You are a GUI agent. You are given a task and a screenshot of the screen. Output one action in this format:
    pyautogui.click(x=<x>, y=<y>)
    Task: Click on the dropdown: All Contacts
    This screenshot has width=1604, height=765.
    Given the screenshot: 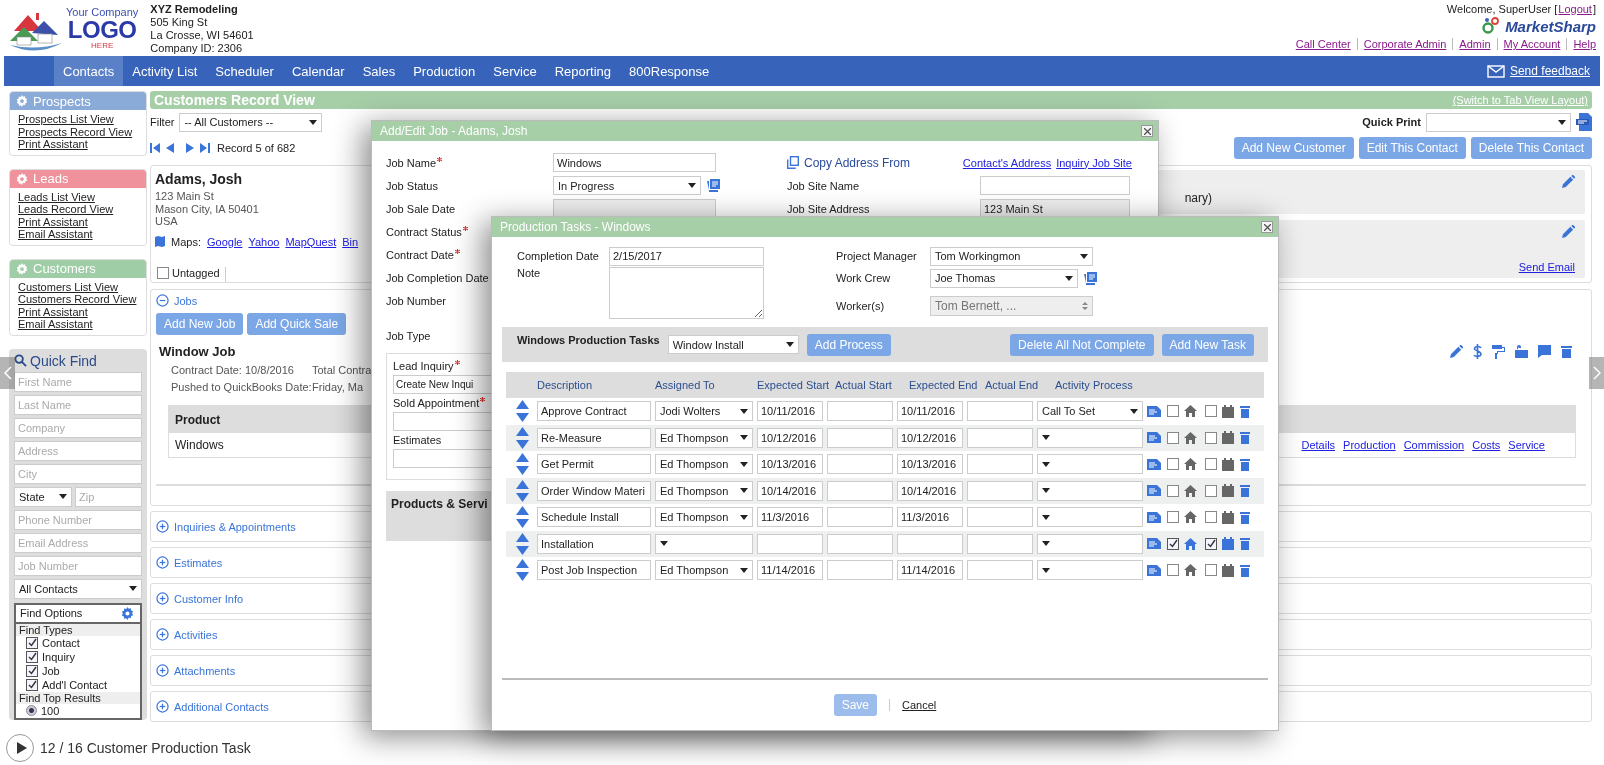 What is the action you would take?
    pyautogui.click(x=78, y=588)
    